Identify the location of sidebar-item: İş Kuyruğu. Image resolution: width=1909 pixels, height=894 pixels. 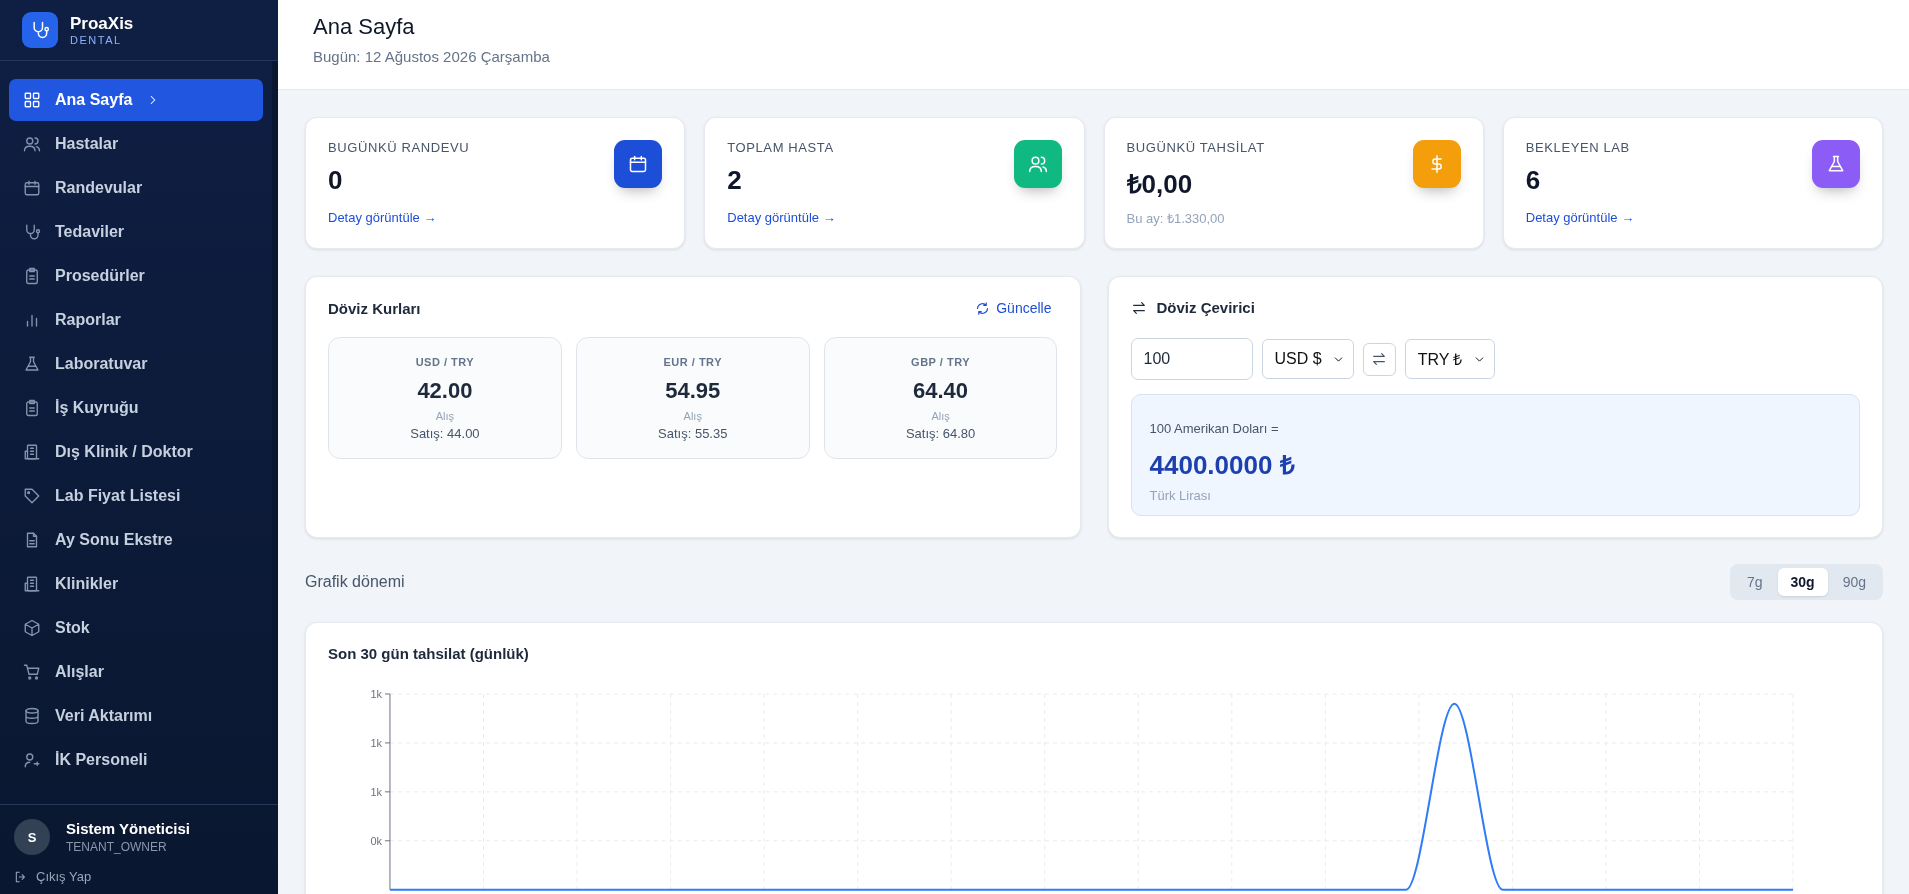
(136, 408).